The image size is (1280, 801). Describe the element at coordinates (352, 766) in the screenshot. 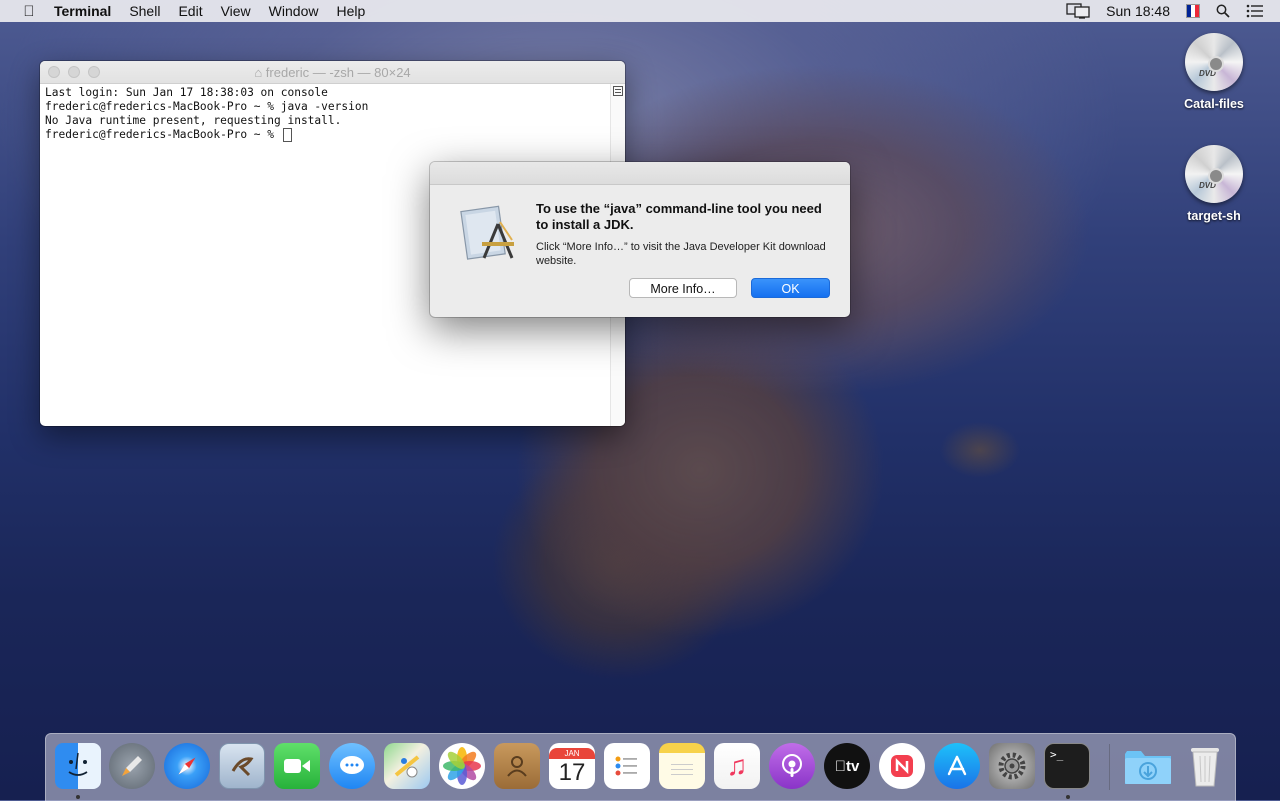

I see `messages-icon` at that location.